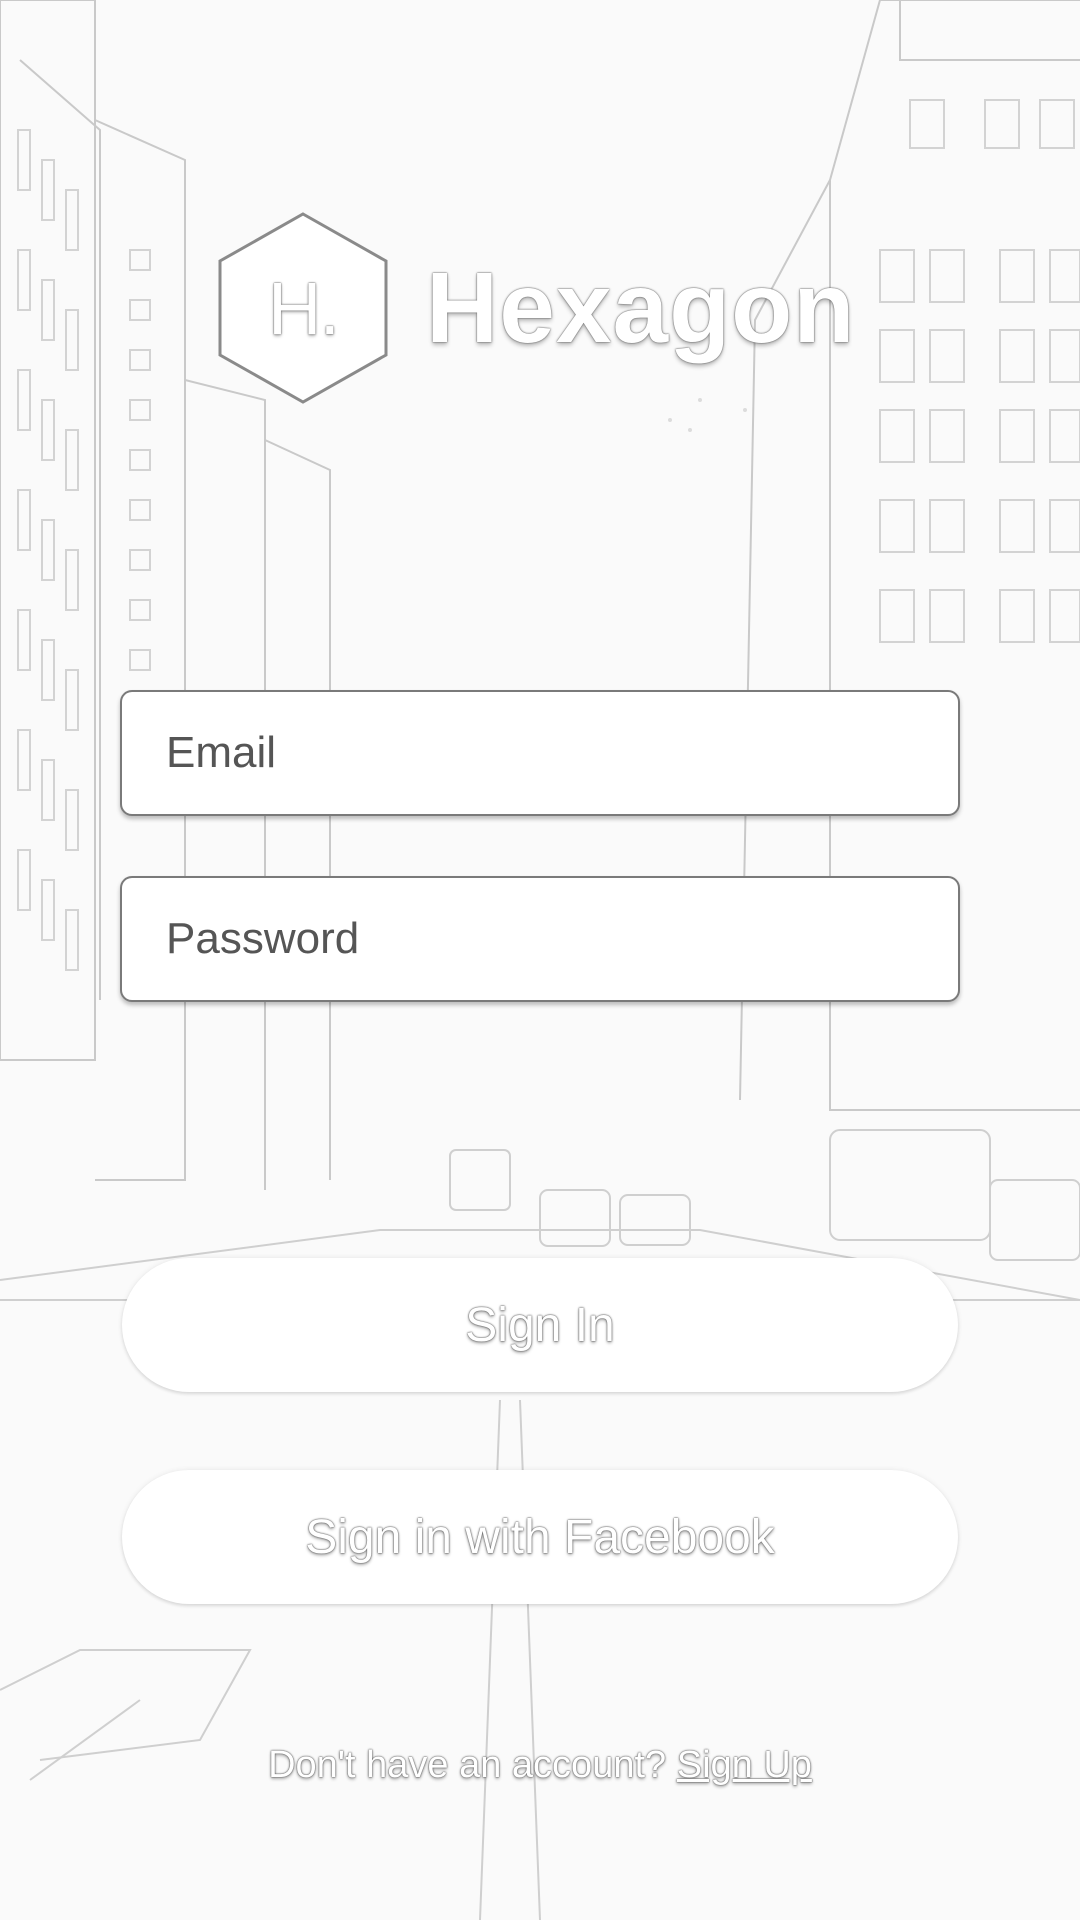 The height and width of the screenshot is (1920, 1080). What do you see at coordinates (472, 1765) in the screenshot?
I see `signup-prompt-text: Don't have an account?` at bounding box center [472, 1765].